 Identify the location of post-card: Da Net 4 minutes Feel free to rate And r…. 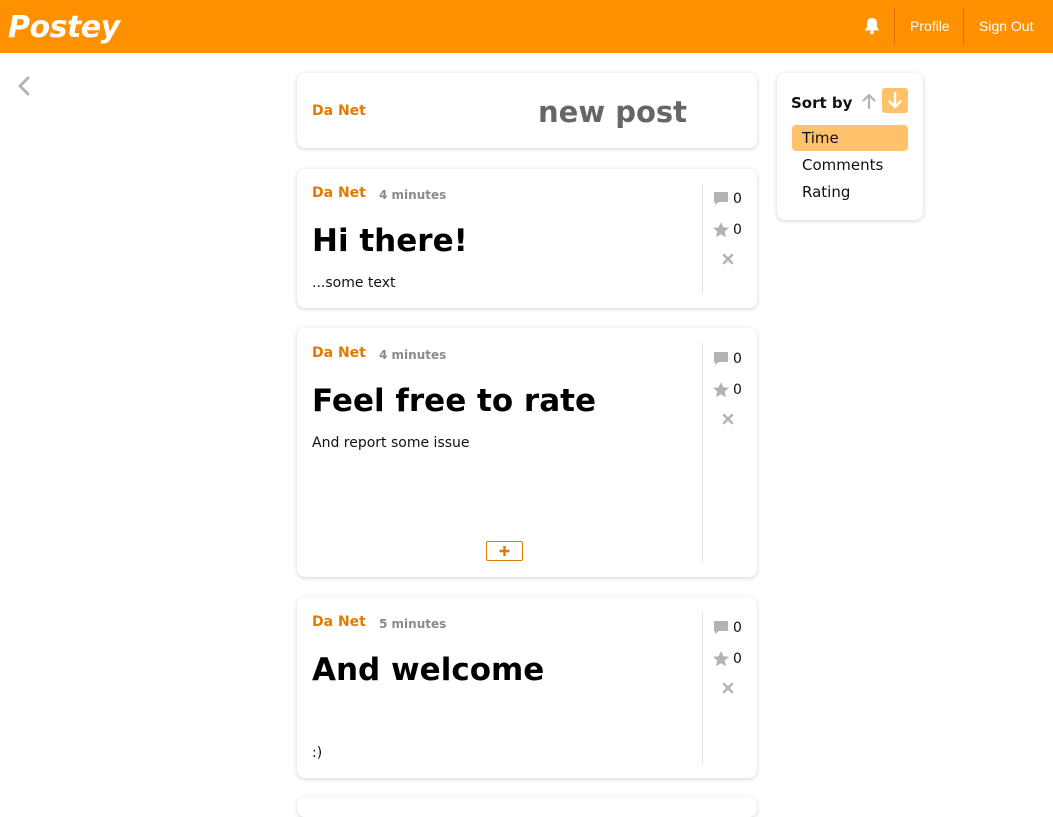
(527, 452).